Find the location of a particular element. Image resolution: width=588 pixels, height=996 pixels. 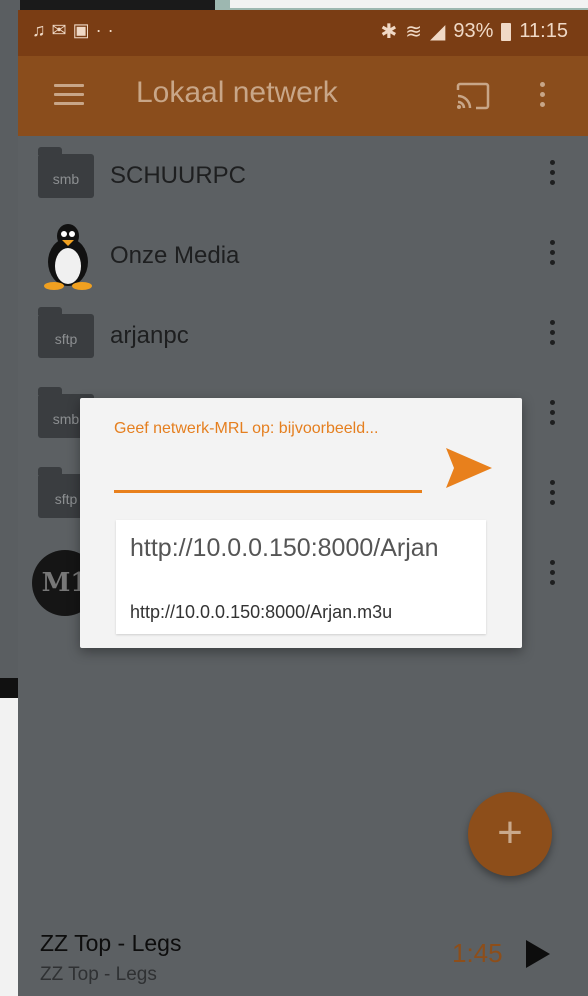

status-left-icons: ♫✉▣·· is located at coordinates (76, 30).